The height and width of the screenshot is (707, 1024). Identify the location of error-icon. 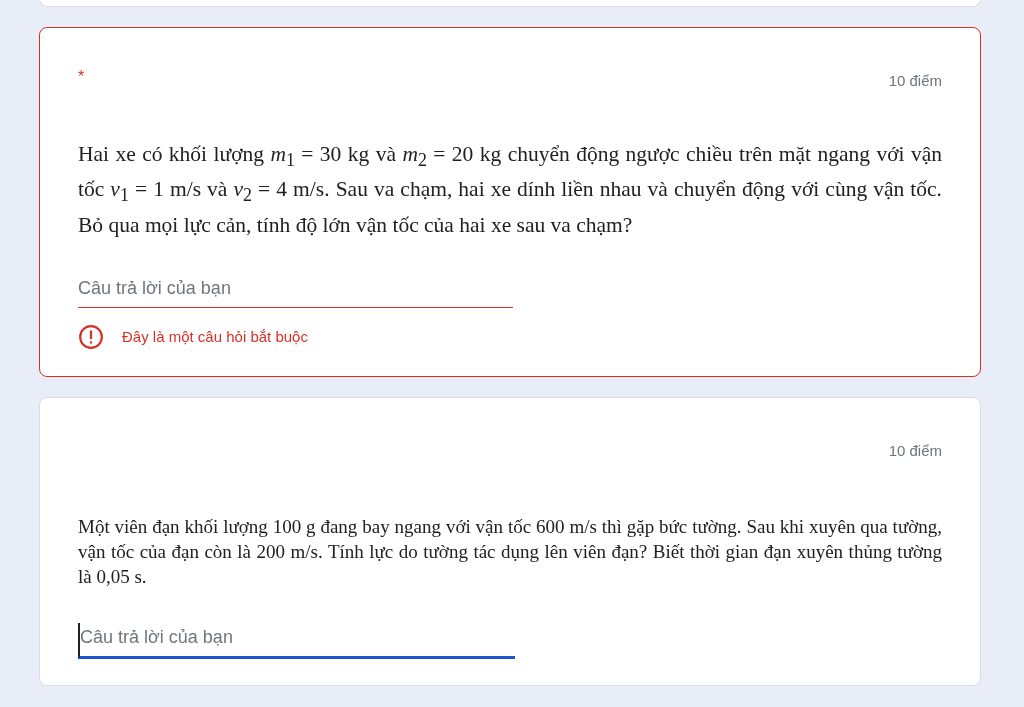
(91, 336).